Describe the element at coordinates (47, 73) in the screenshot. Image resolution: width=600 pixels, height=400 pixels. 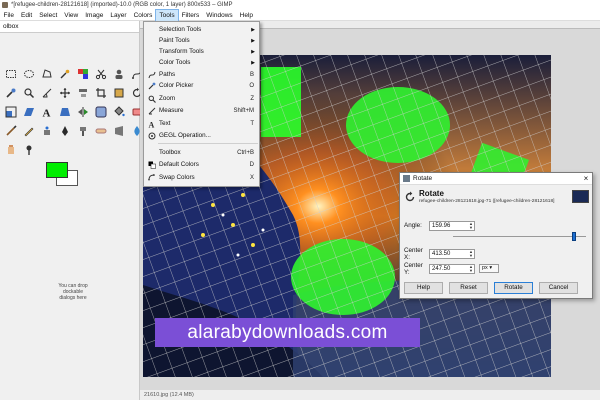
I see `free-select-icon` at that location.